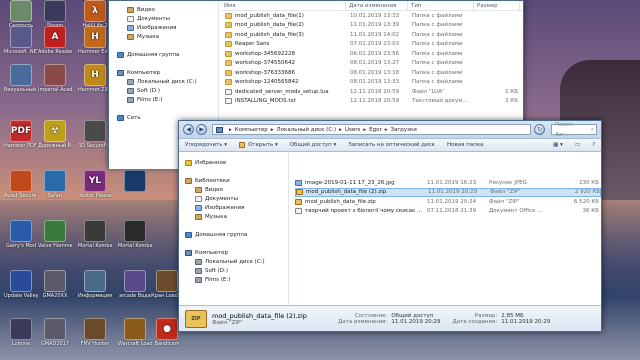  What do you see at coordinates (21, 85) in the screenshot?
I see `desktop-icon: Визуальный дизайнер` at bounding box center [21, 85].